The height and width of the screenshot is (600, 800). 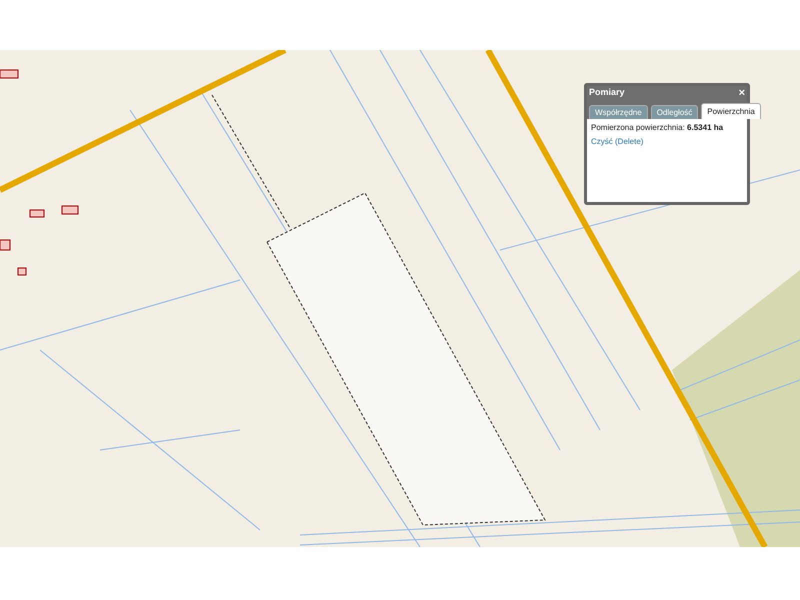 I want to click on panel-title: Pomiary, so click(x=607, y=93).